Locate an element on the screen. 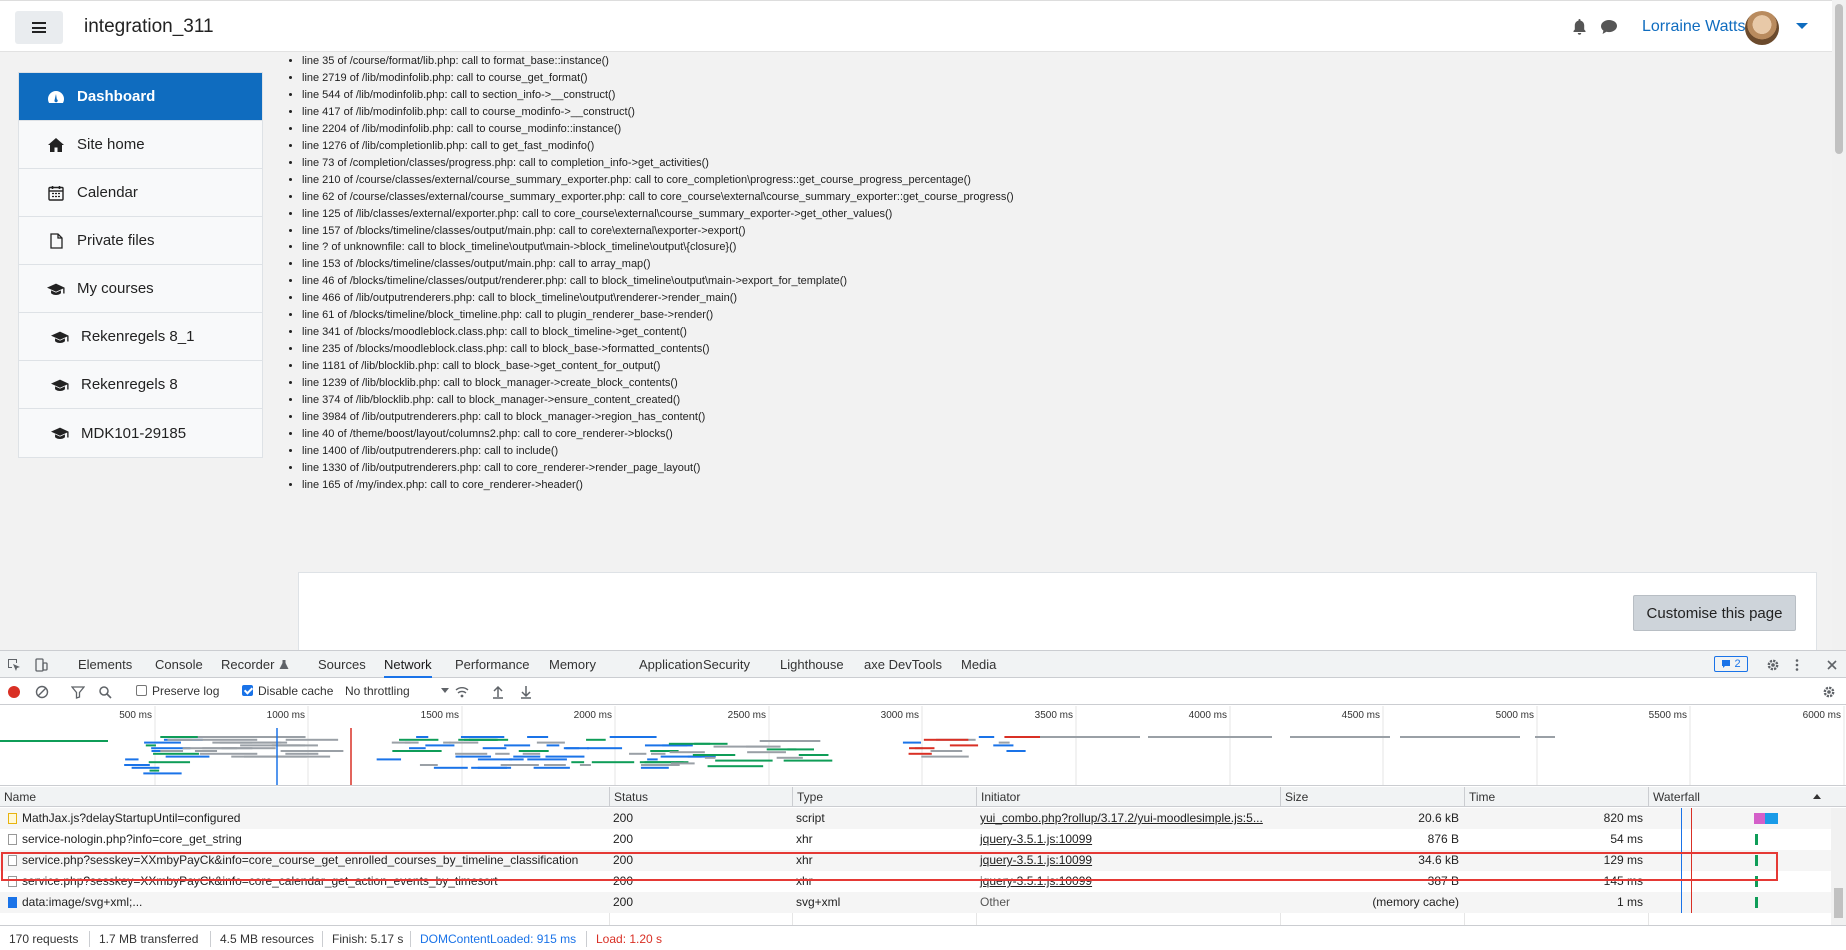 The image size is (1846, 950). gear-icon is located at coordinates (1773, 665).